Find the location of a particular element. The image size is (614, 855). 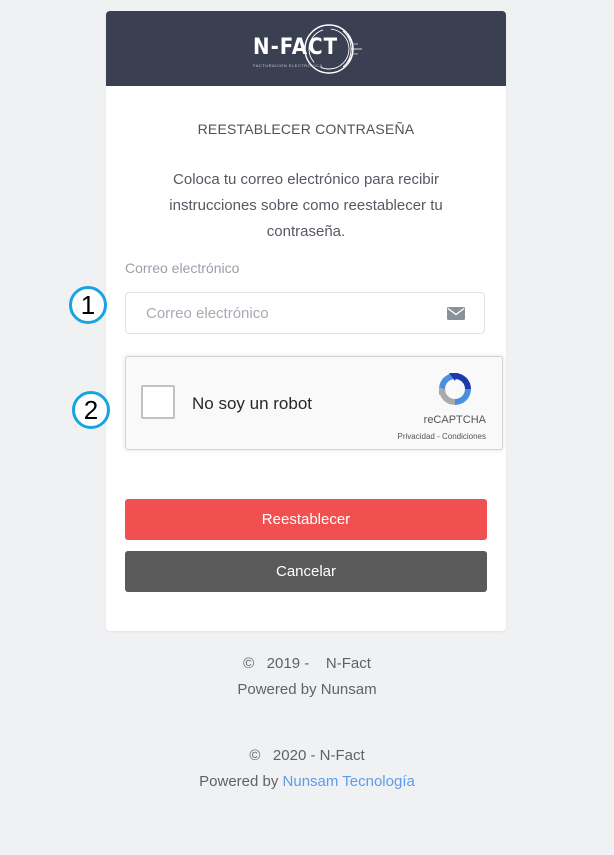

recaptcha-brand: reCAPTCHA is located at coordinates (454, 420).